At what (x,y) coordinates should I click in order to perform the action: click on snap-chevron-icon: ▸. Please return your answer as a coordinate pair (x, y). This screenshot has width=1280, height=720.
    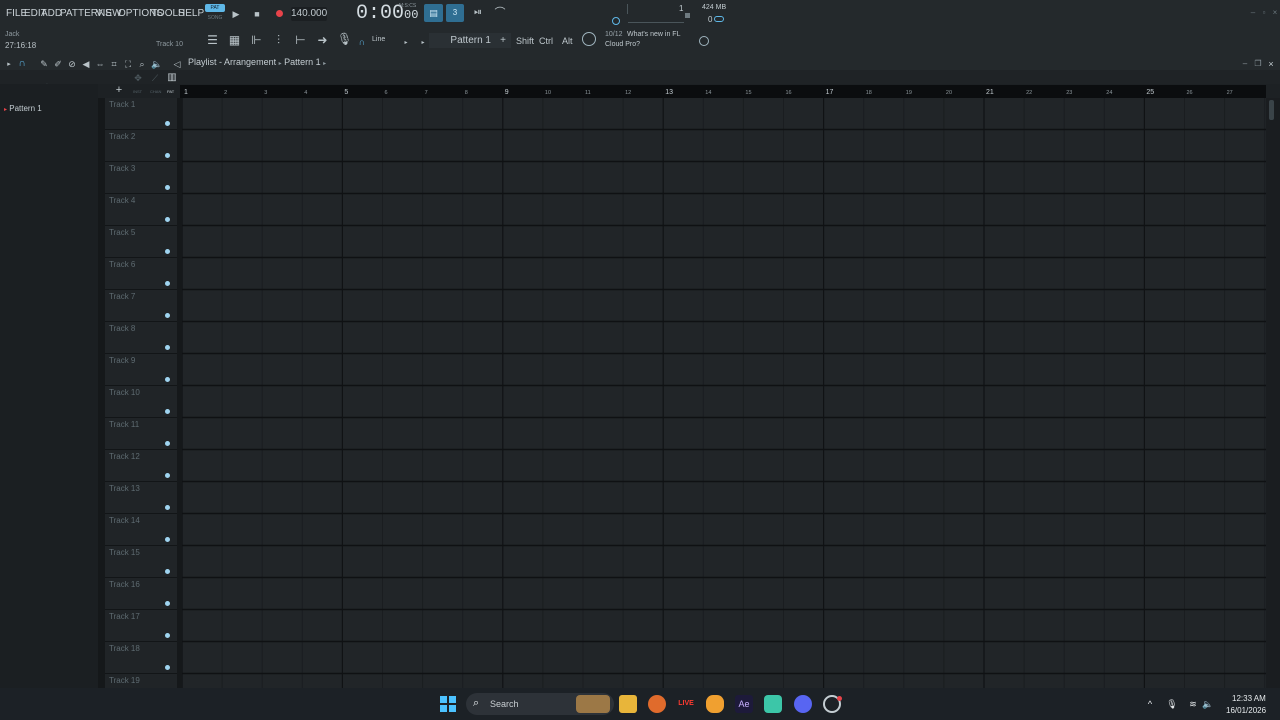
    Looking at the image, I should click on (406, 43).